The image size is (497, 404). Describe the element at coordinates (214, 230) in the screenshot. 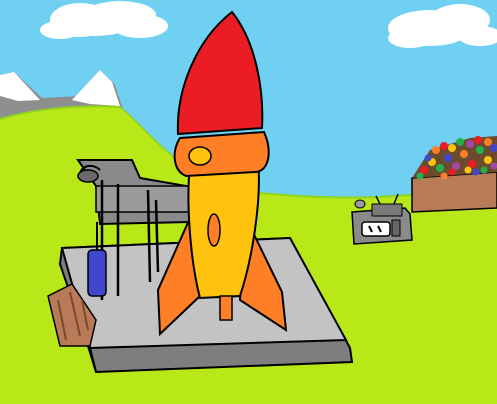

I see `rocket-window` at that location.